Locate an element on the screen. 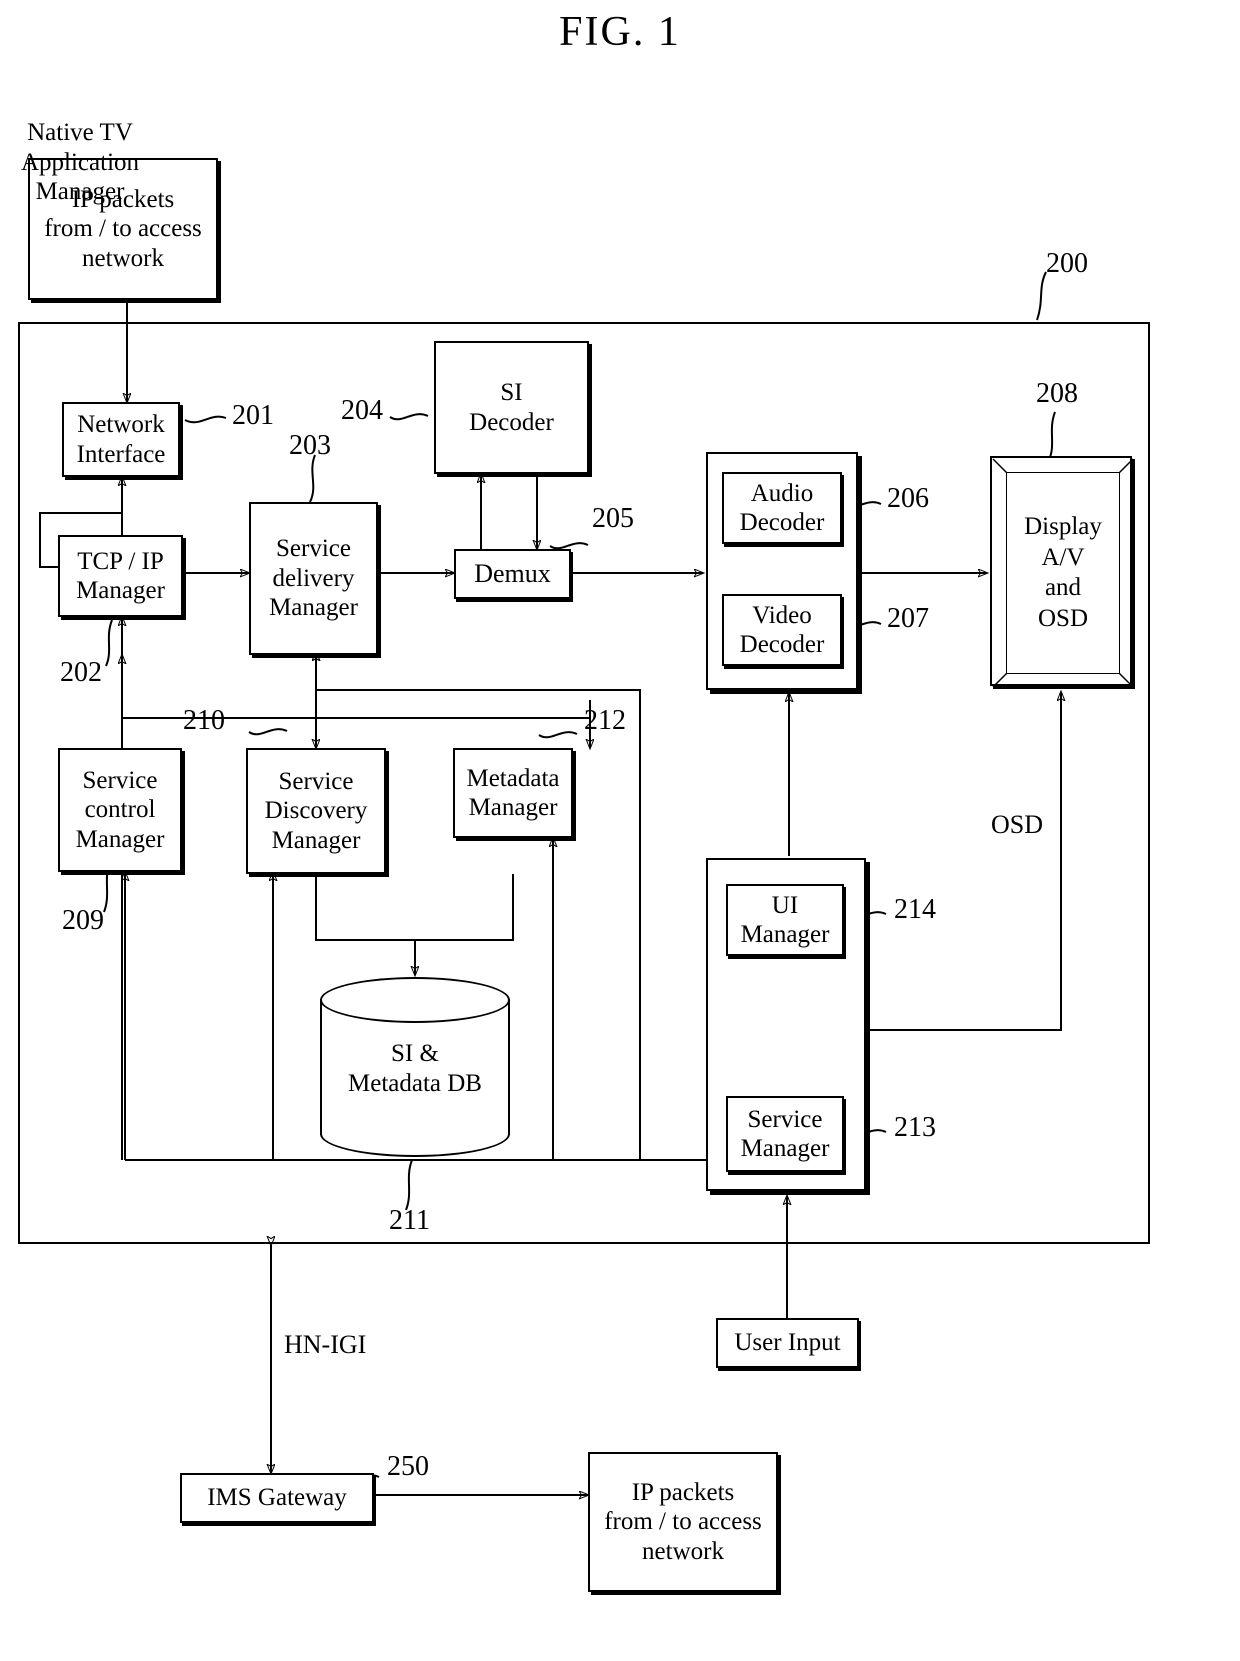 The width and height of the screenshot is (1240, 1661). ref-213: 213 is located at coordinates (915, 1127).